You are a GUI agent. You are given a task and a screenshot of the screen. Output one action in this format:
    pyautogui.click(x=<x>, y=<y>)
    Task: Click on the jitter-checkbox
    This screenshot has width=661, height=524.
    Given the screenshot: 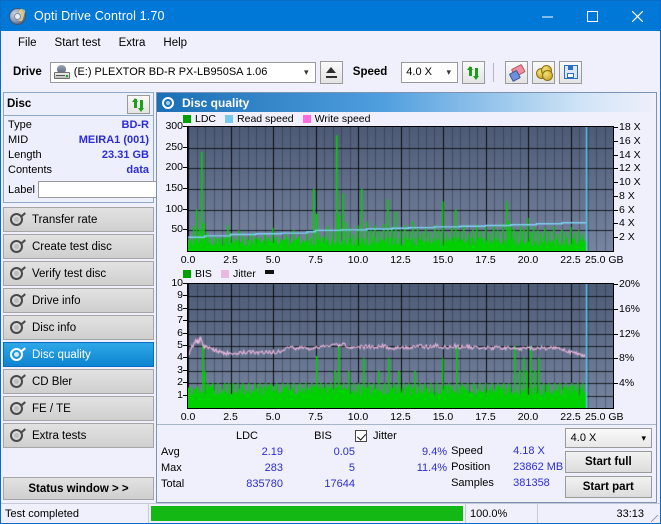 What is the action you would take?
    pyautogui.click(x=361, y=436)
    